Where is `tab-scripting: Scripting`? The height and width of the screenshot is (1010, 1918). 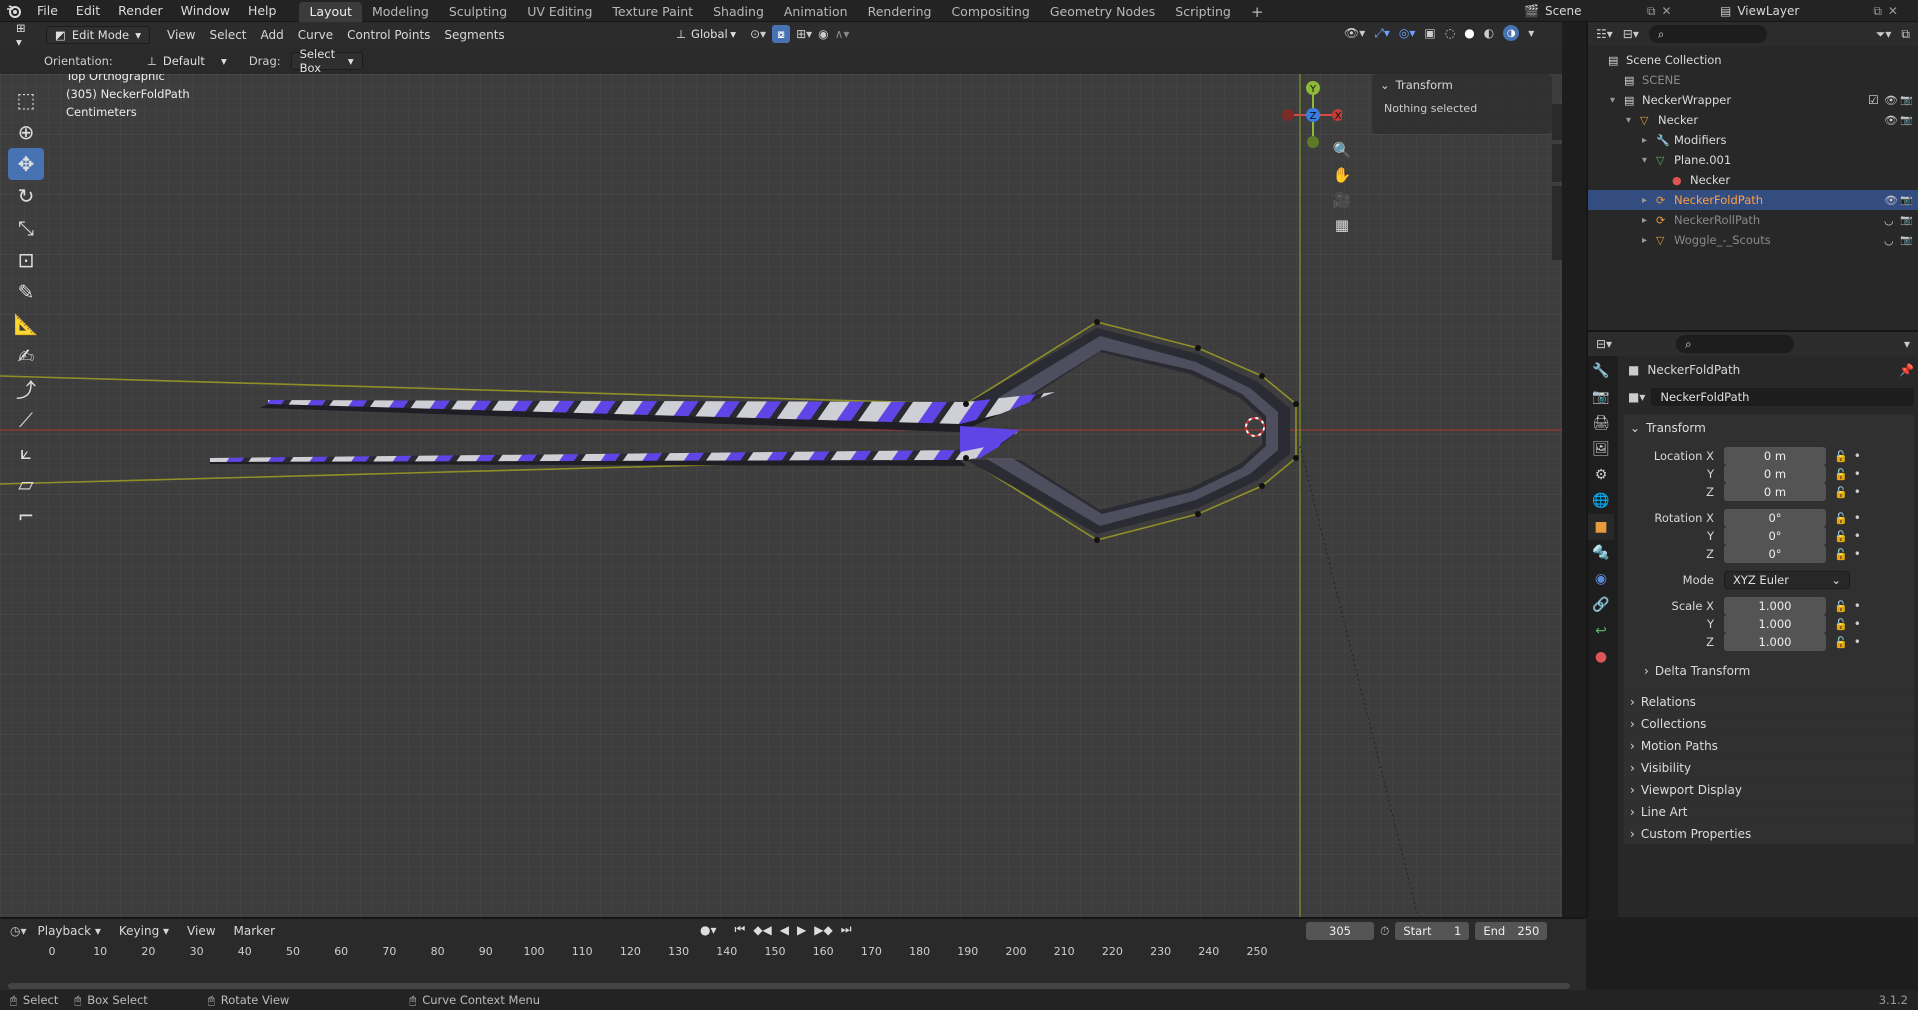
tab-scripting: Scripting is located at coordinates (1203, 12).